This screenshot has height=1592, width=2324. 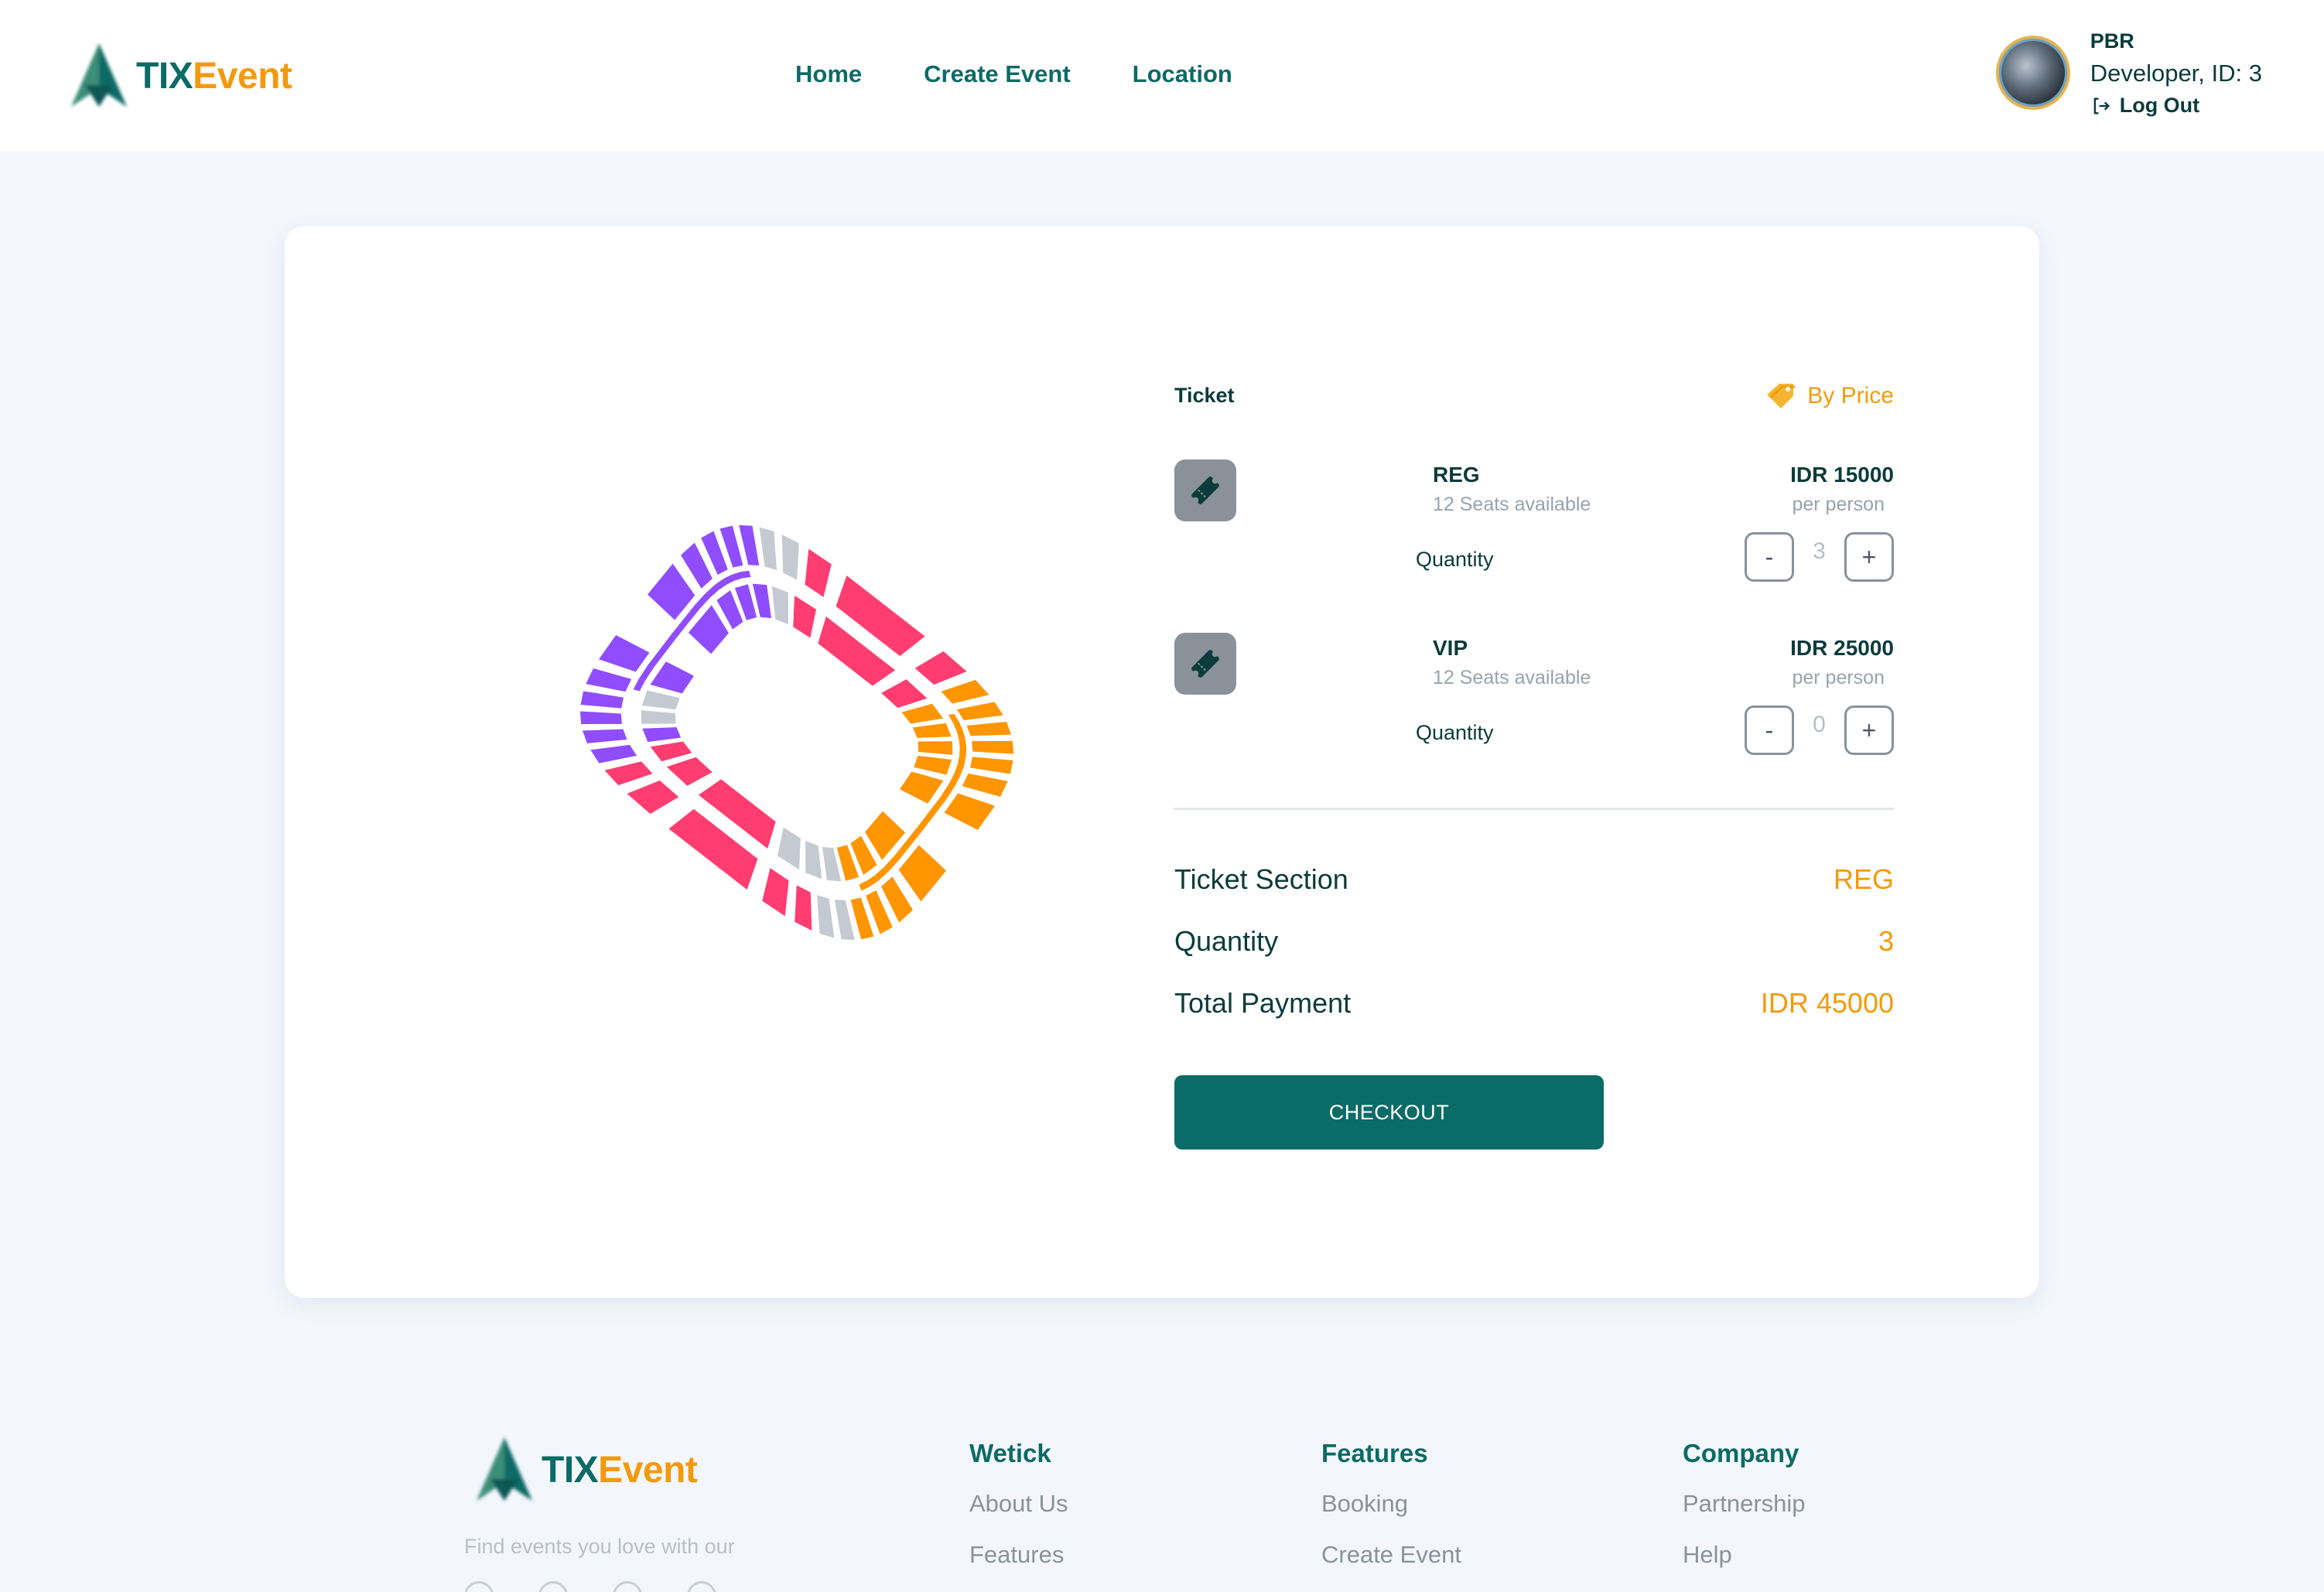 I want to click on footer-logo: TIX Event, so click(x=581, y=1469).